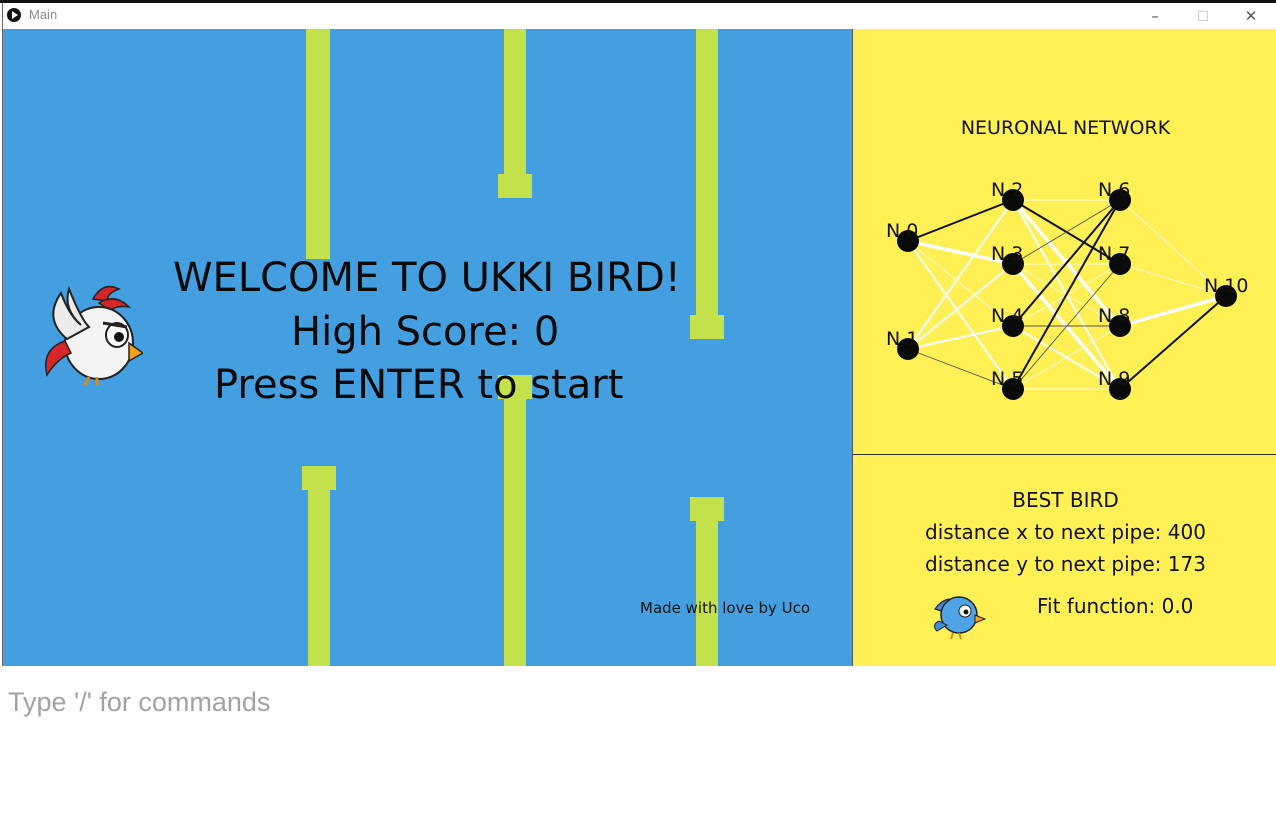 The image size is (1276, 820). Describe the element at coordinates (1114, 316) in the screenshot. I see `network-node-label-8: N 8` at that location.